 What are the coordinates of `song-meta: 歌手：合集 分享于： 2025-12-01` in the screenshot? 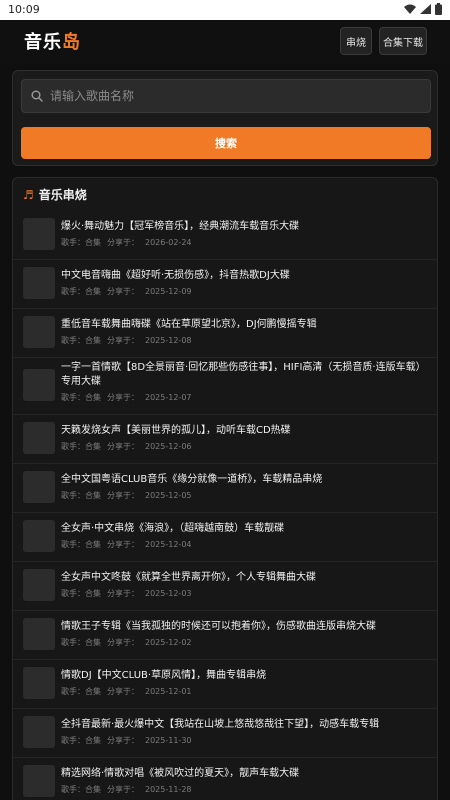 It's located at (129, 691).